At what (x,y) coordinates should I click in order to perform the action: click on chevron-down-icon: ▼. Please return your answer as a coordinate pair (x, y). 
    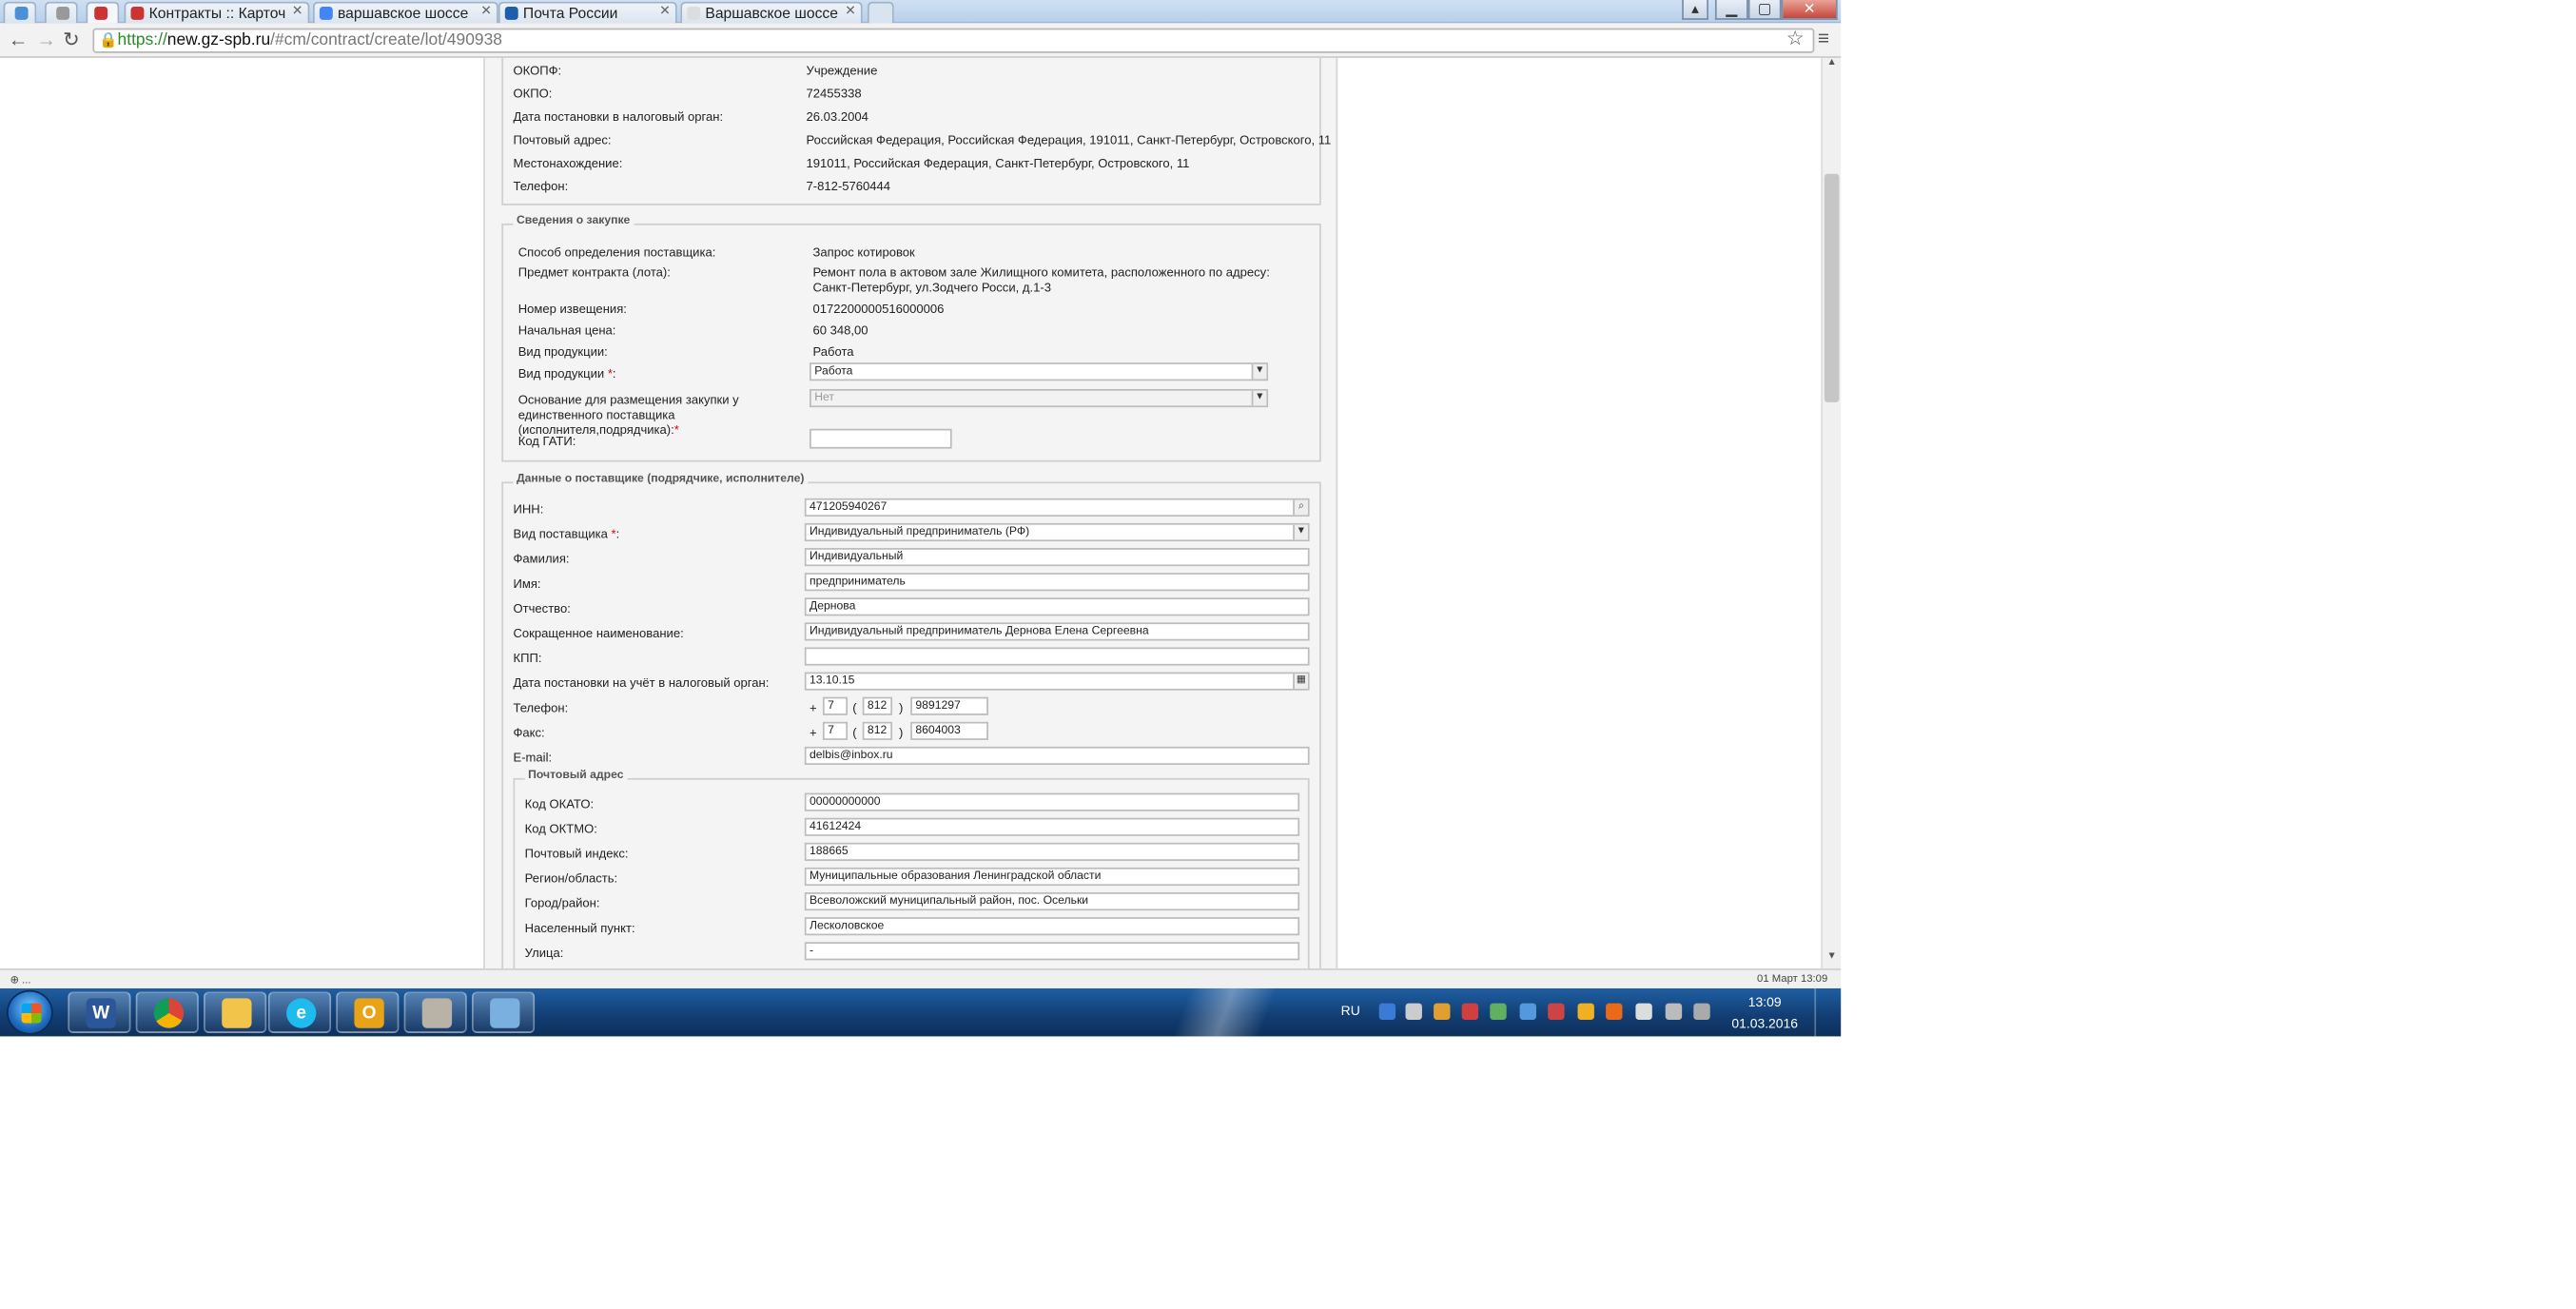
    Looking at the image, I should click on (1259, 371).